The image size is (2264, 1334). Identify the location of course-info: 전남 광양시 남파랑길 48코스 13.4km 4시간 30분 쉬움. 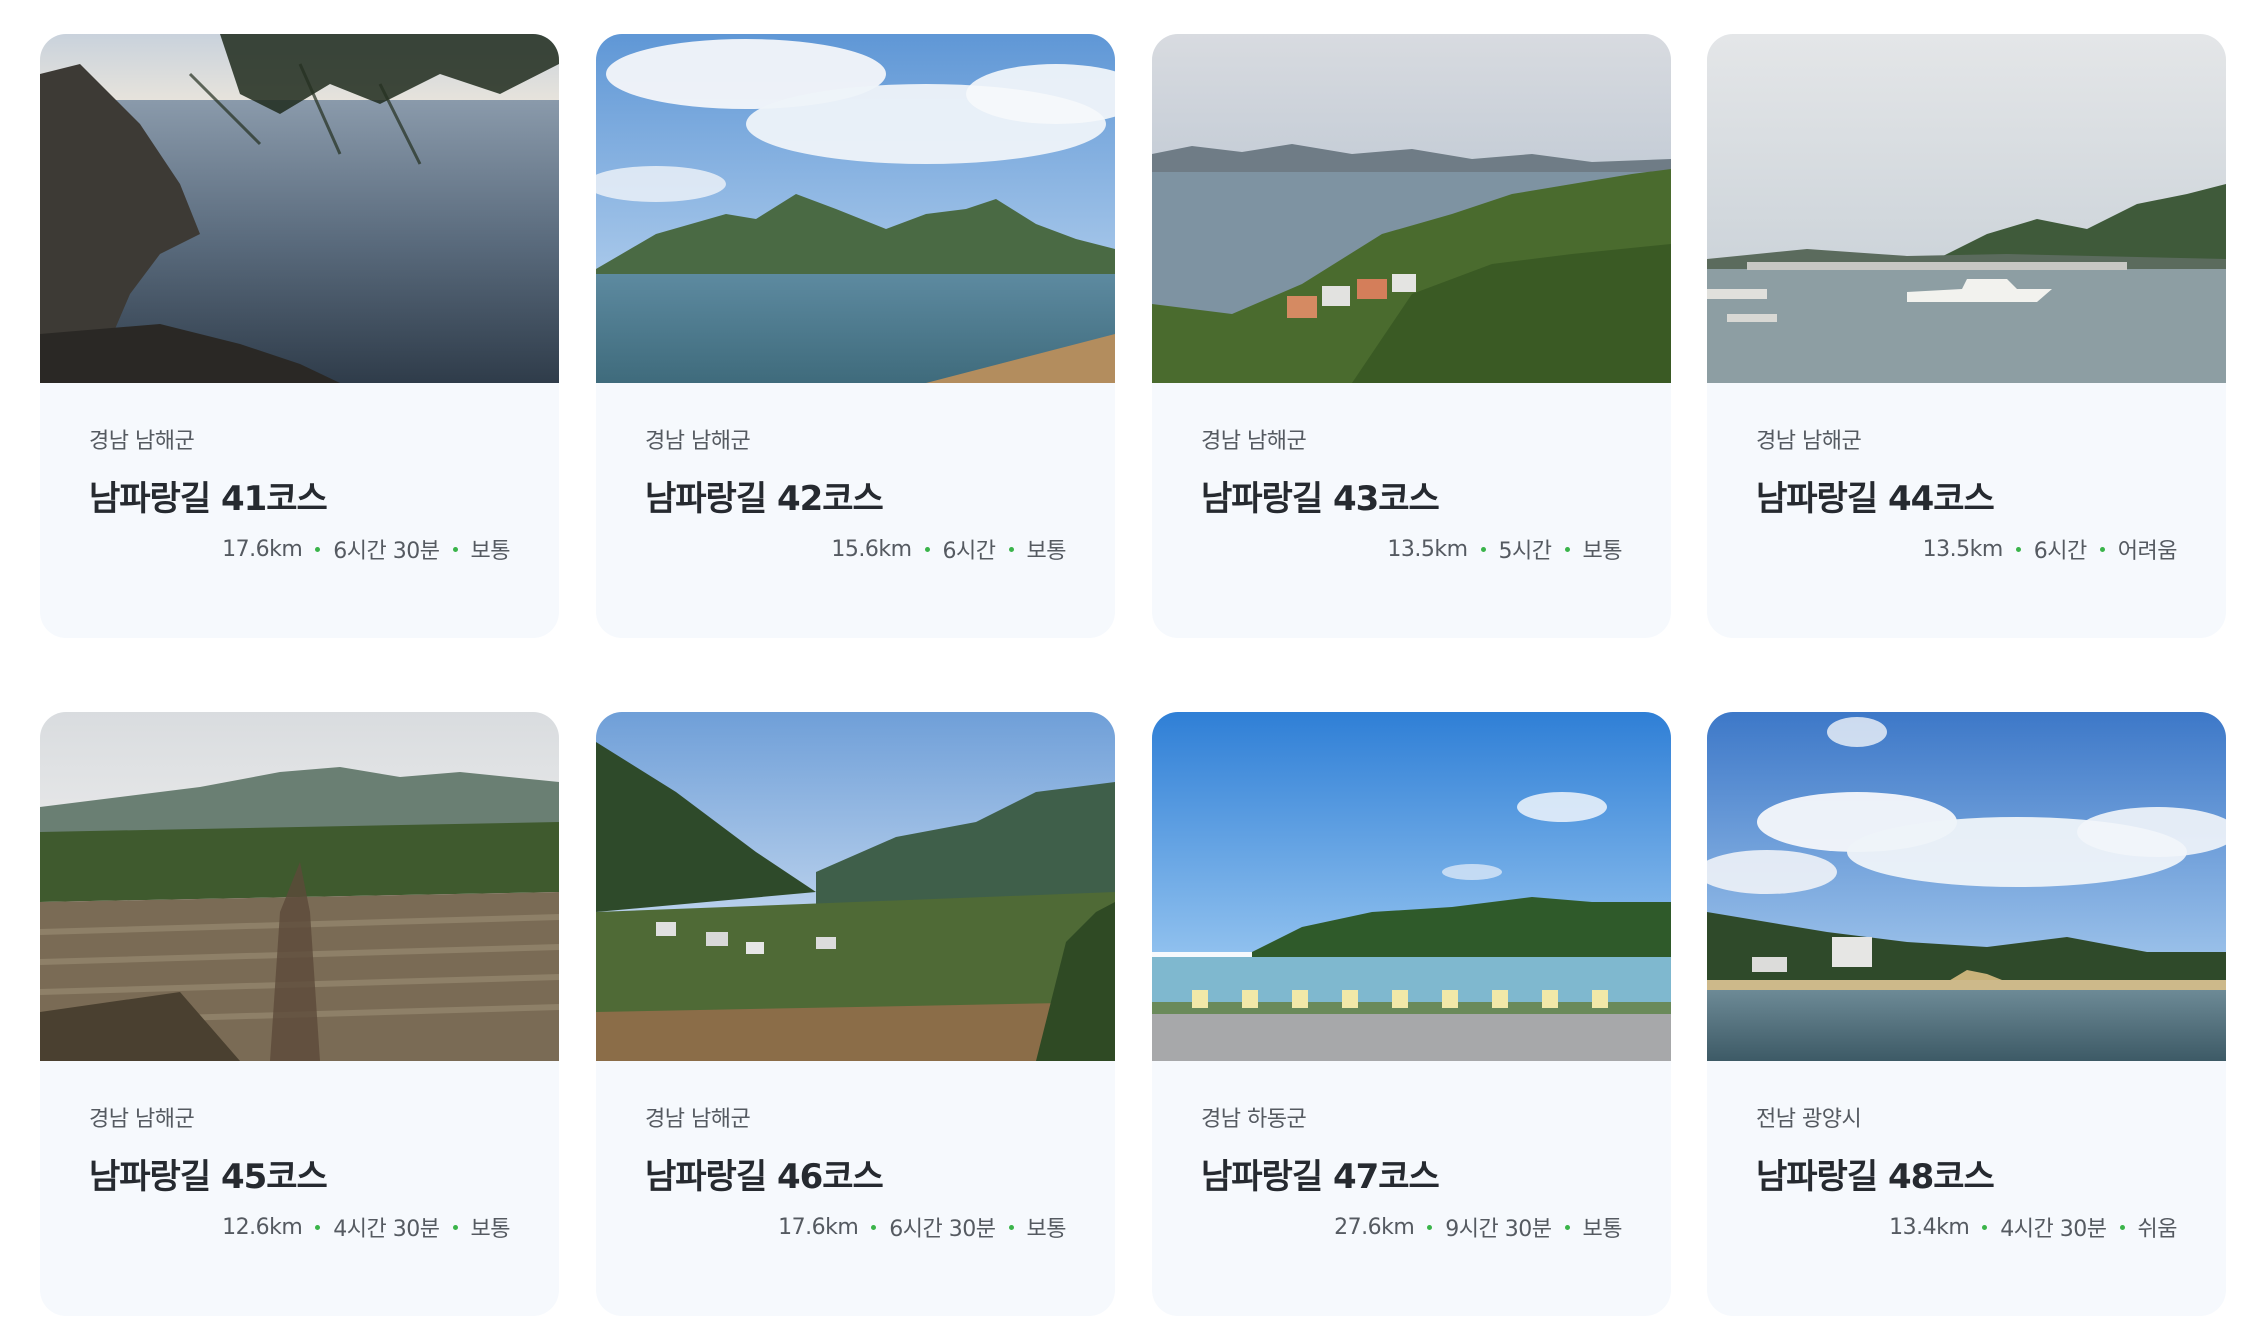
(1966, 1188).